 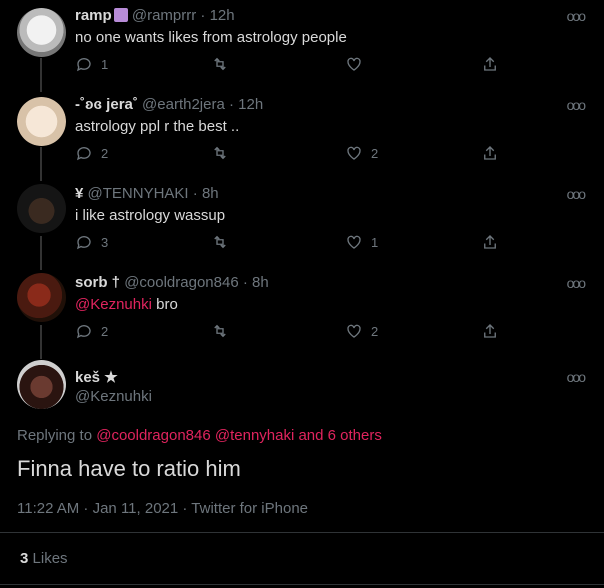 I want to click on handle-row: @Keznuhki, so click(x=113, y=396).